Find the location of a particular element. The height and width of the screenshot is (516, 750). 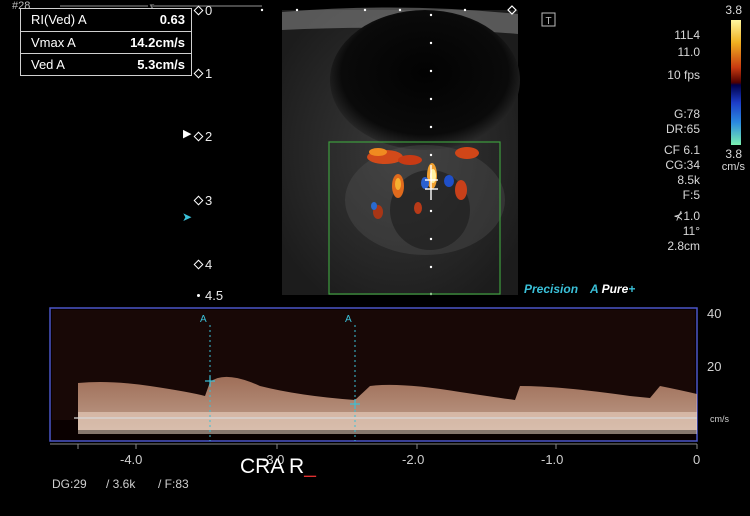

globe-shadow is located at coordinates (425, 80).